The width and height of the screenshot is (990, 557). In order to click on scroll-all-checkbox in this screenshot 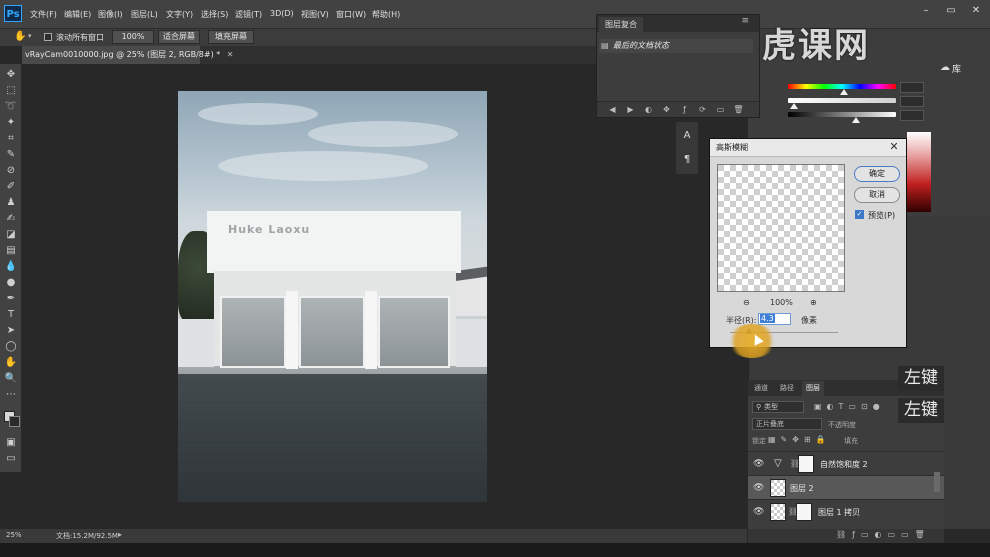, I will do `click(48, 37)`.